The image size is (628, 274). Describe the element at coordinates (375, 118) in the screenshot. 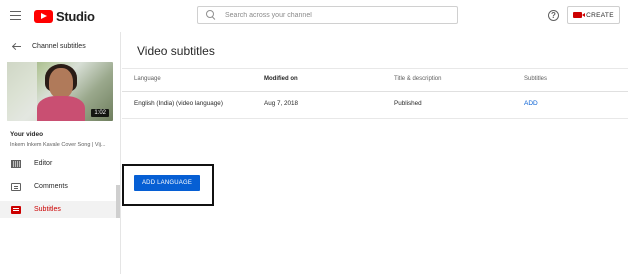

I see `table-row-divider` at that location.